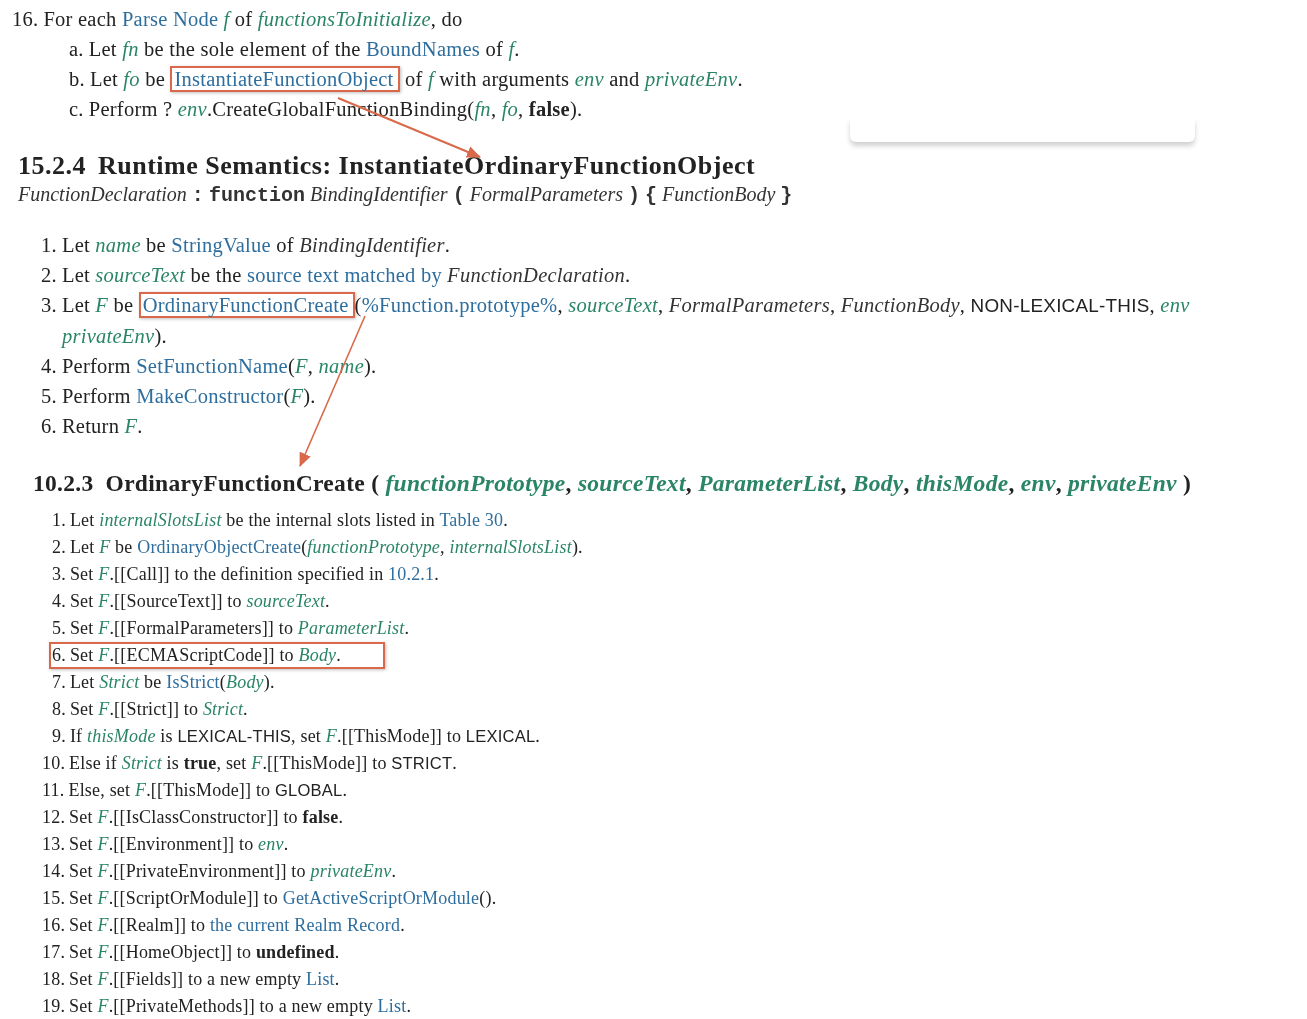 The width and height of the screenshot is (1307, 1019). I want to click on step-text: Set F.[[PrivateEnvironment]] to privateEnv., so click(233, 871).